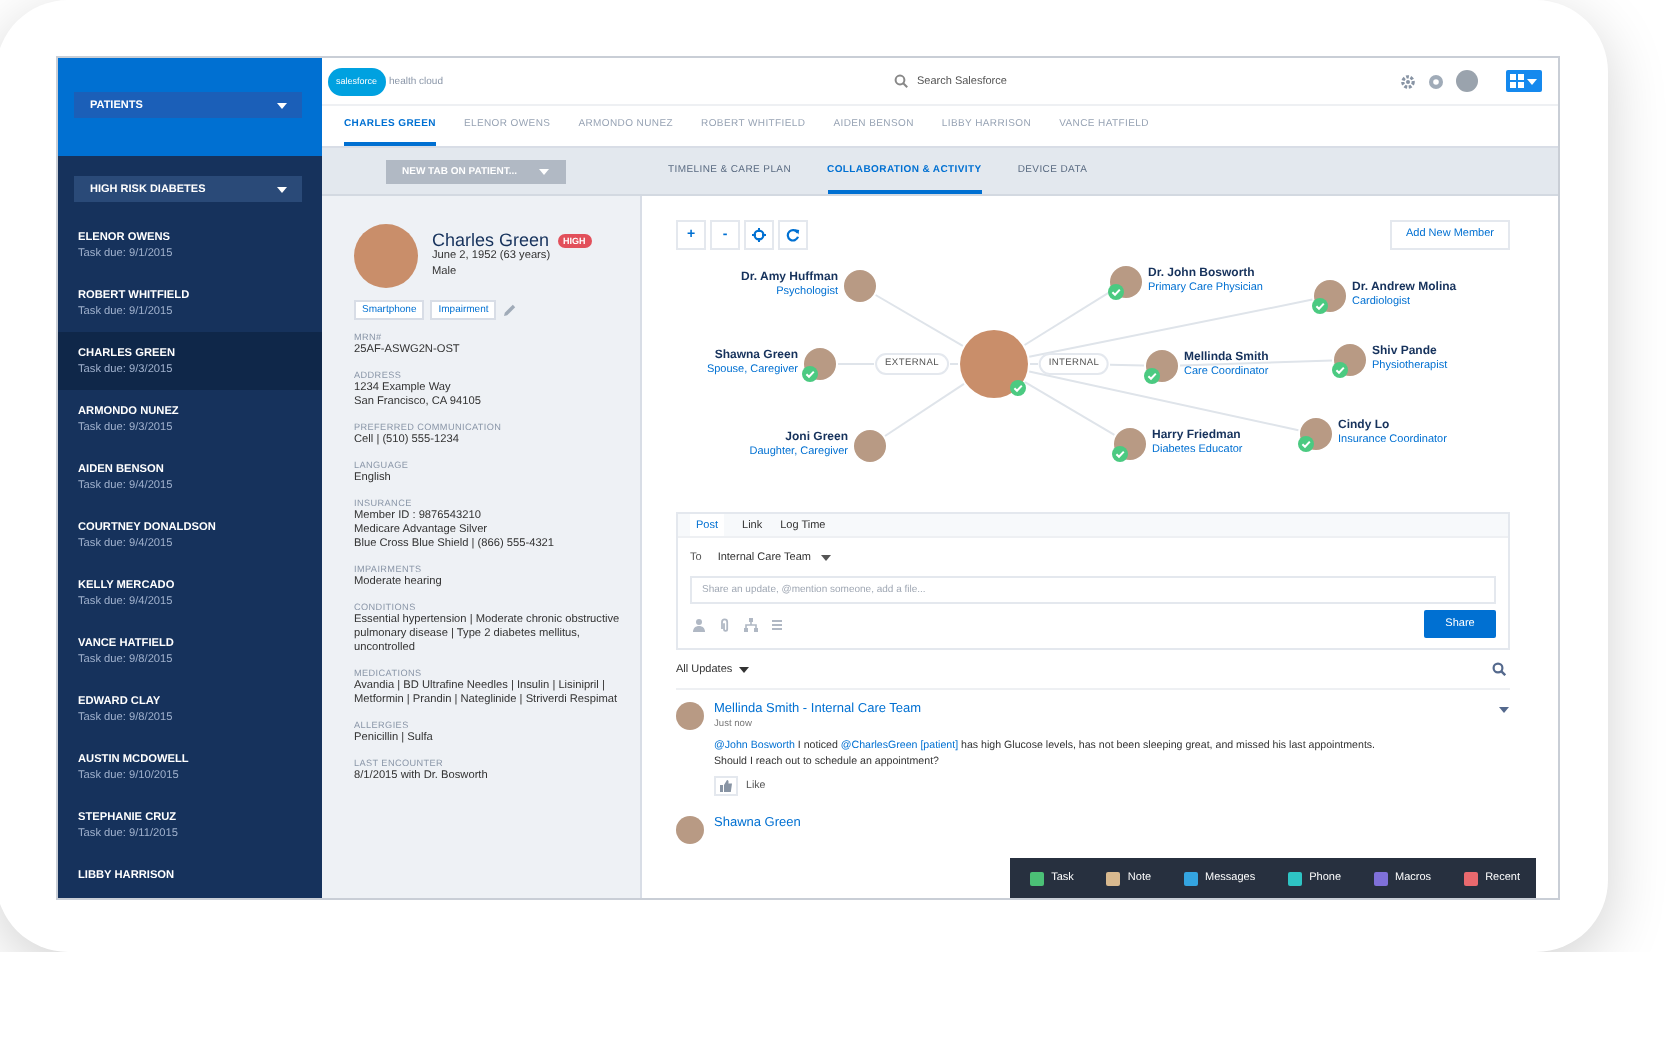 The image size is (1680, 1048). Describe the element at coordinates (1467, 81) in the screenshot. I see `user-avatar` at that location.